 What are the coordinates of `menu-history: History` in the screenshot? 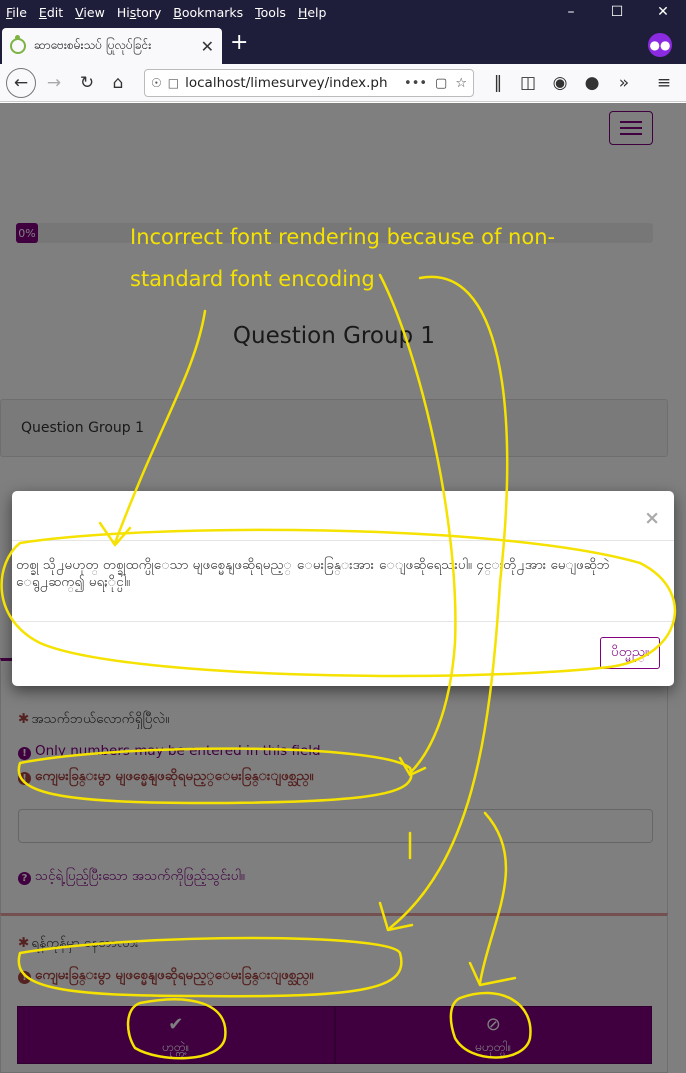 It's located at (139, 12).